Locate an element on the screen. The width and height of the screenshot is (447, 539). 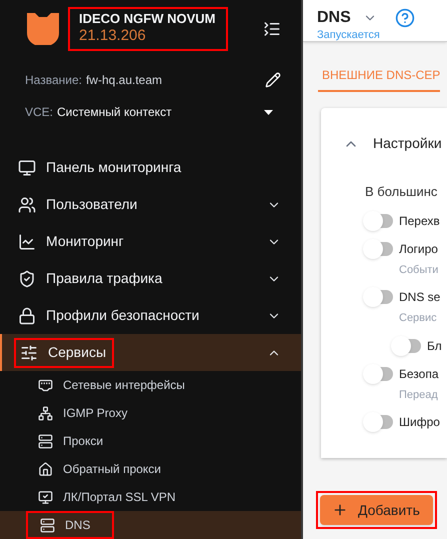
menu-item: Пользователи is located at coordinates (150, 204).